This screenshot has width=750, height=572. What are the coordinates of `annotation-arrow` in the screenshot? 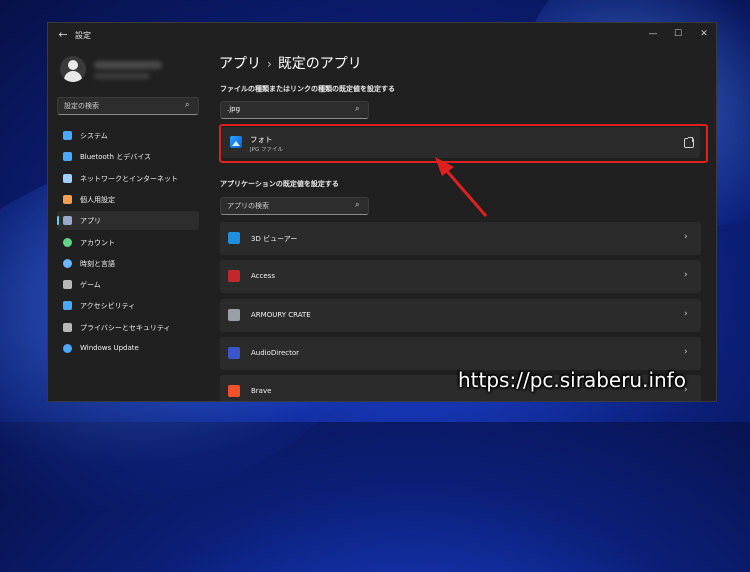 It's located at (461, 187).